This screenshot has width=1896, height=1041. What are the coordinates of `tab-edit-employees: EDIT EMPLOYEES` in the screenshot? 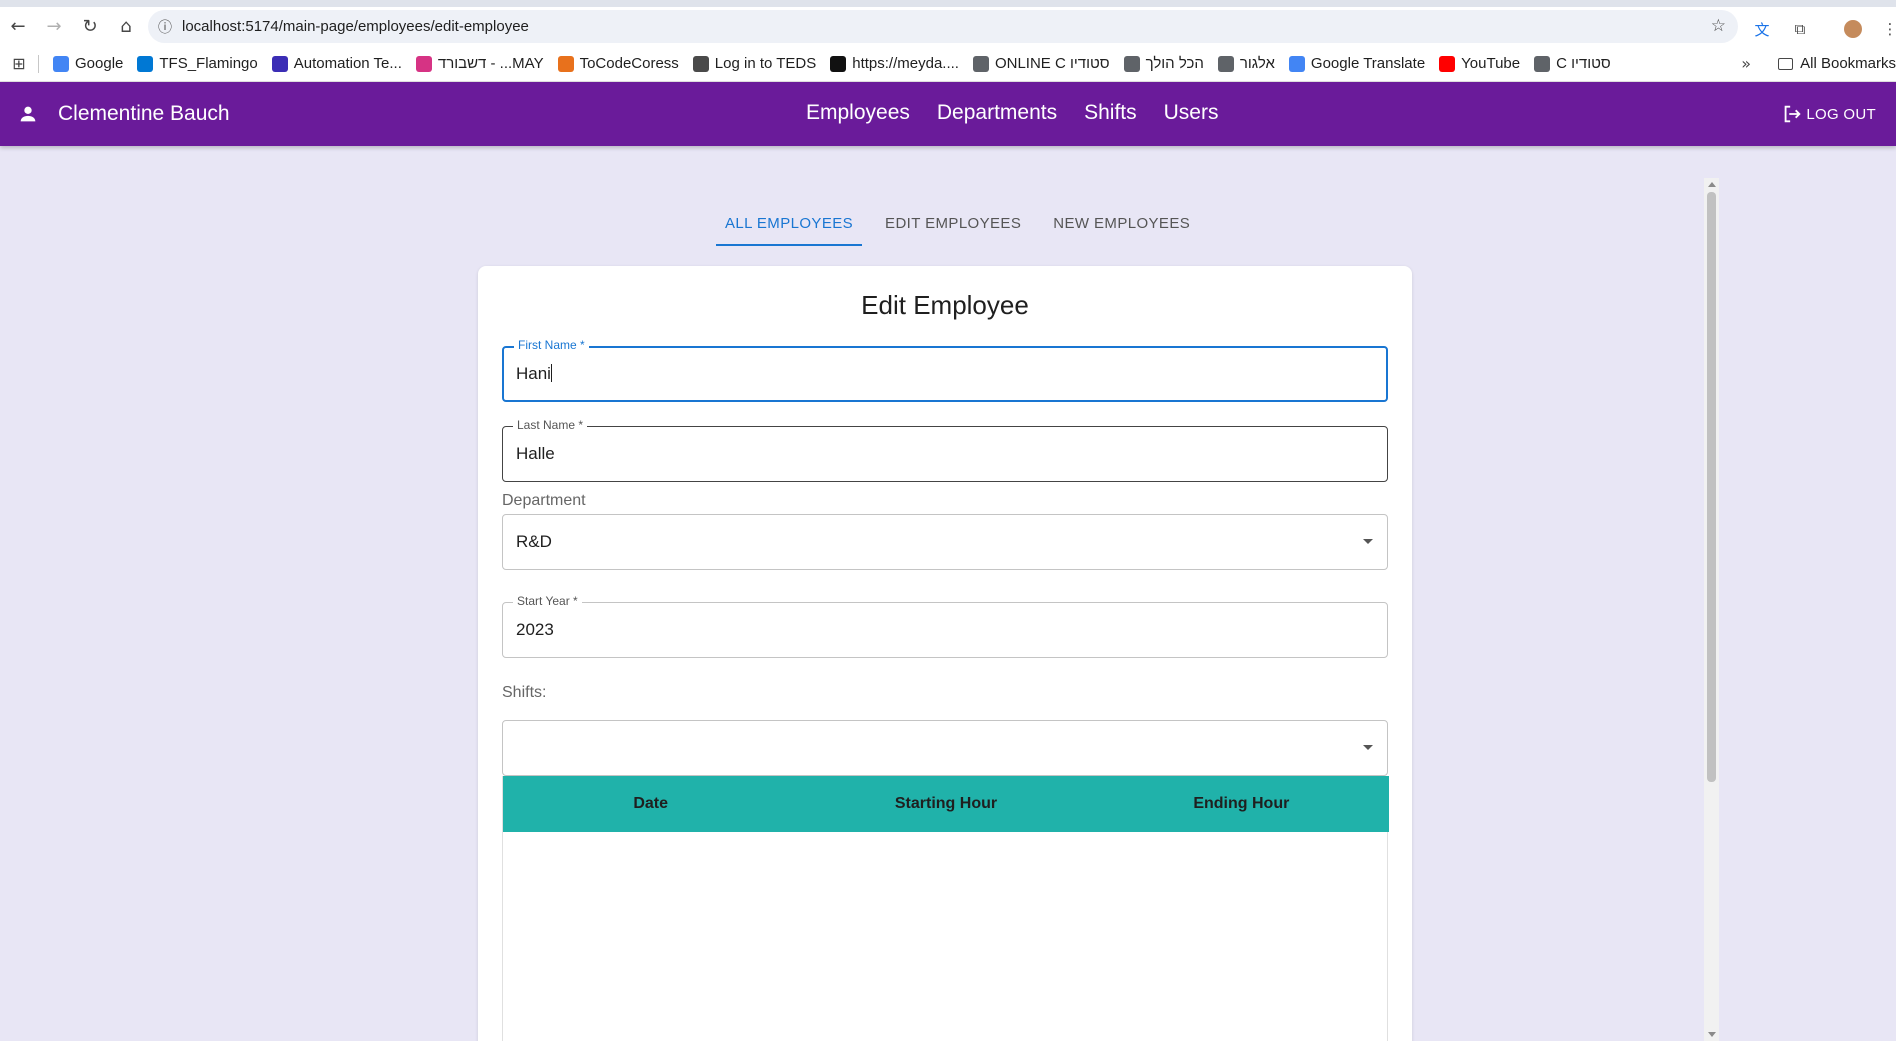 It's located at (953, 223).